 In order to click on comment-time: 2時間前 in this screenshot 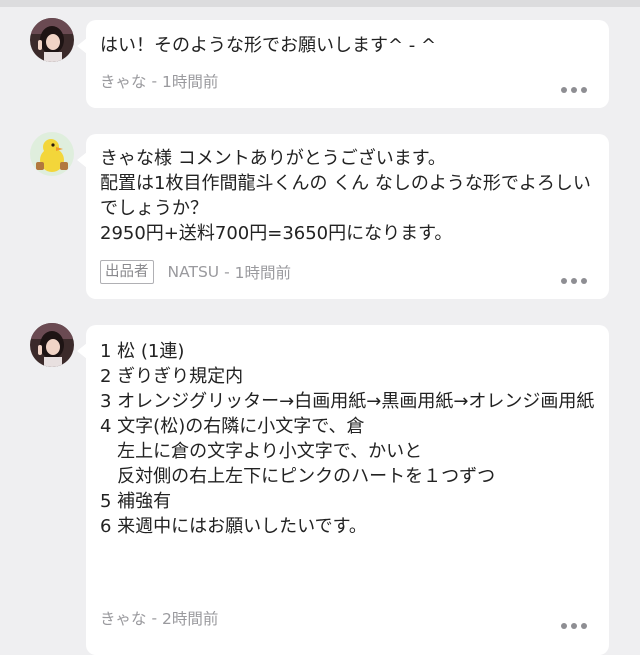, I will do `click(190, 619)`.